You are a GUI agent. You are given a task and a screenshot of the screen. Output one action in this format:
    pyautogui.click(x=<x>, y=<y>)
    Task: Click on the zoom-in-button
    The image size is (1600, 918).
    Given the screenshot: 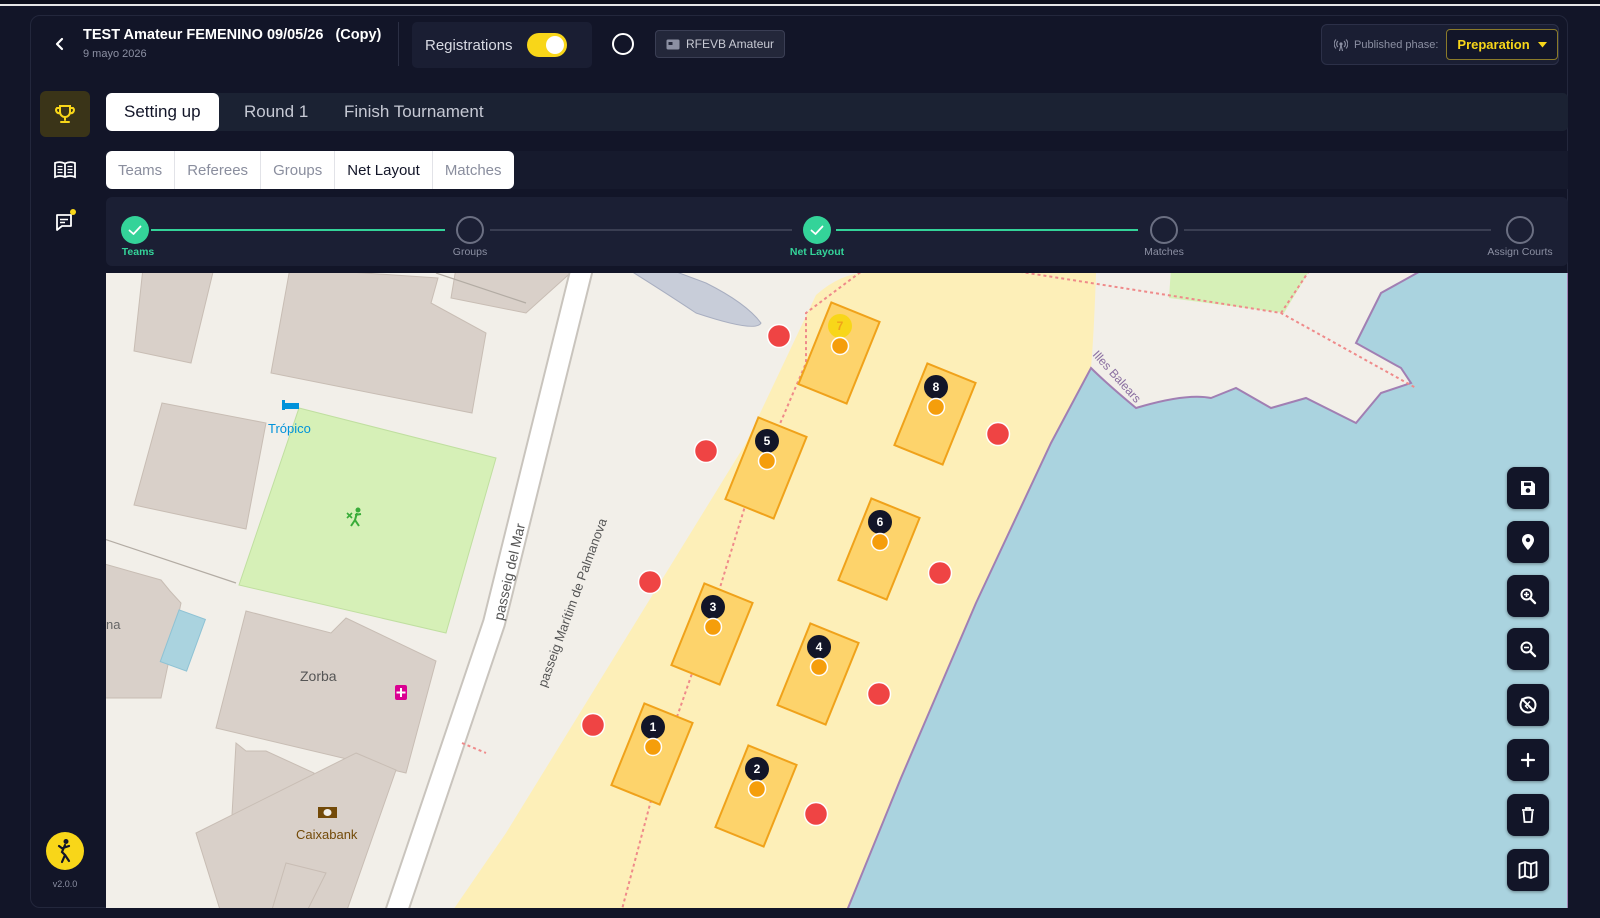 What is the action you would take?
    pyautogui.click(x=1528, y=596)
    